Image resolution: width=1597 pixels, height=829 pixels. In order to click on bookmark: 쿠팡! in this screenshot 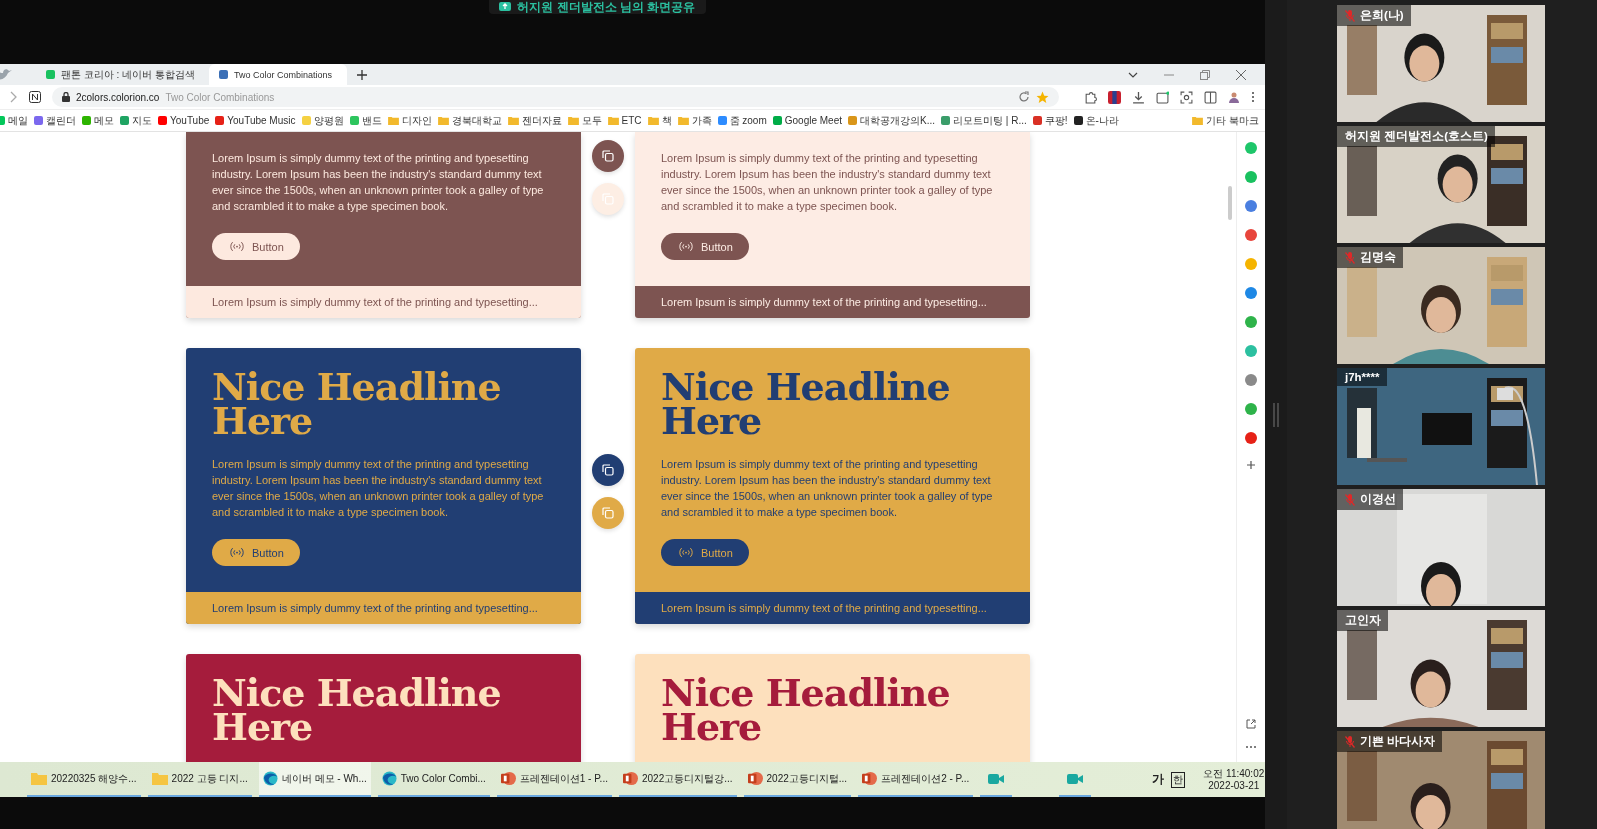, I will do `click(1050, 120)`.